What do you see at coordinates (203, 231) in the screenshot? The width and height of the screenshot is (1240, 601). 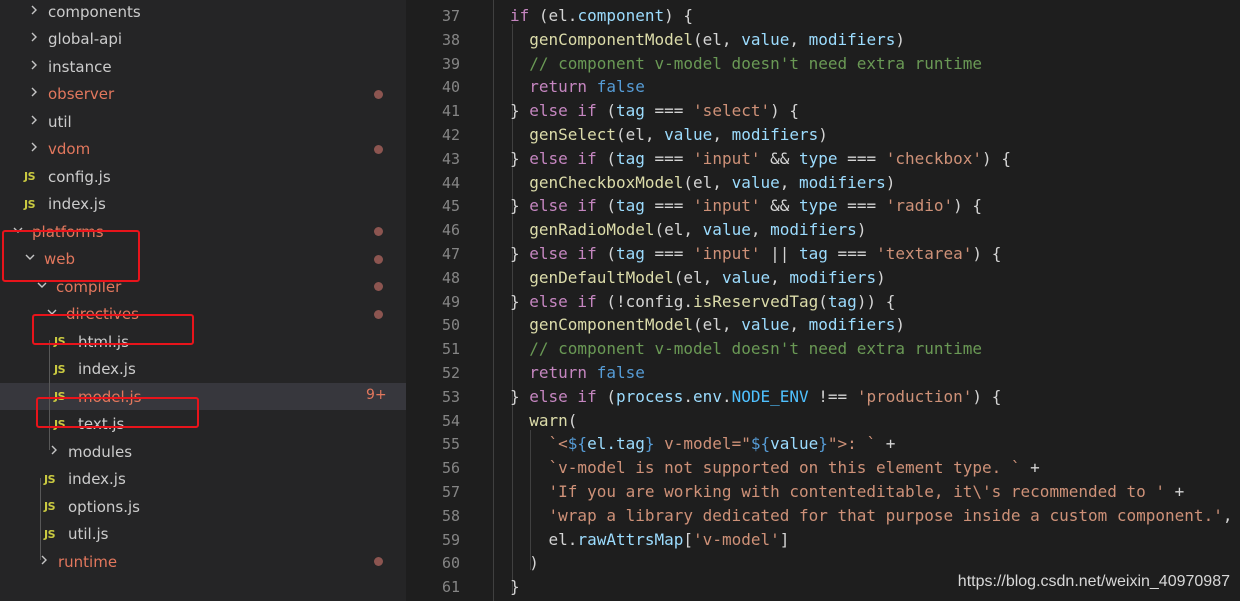 I see `folder-item: platforms` at bounding box center [203, 231].